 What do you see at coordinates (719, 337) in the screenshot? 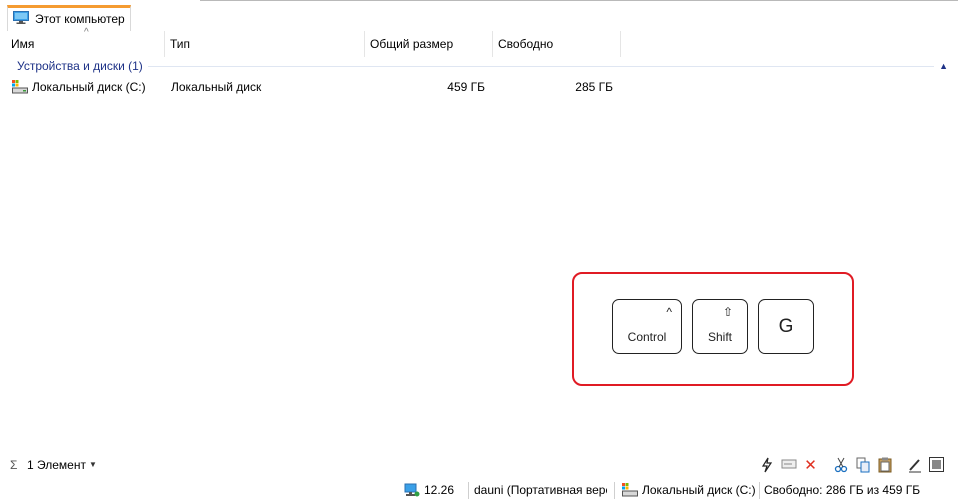
I see `key-label: Shift` at bounding box center [719, 337].